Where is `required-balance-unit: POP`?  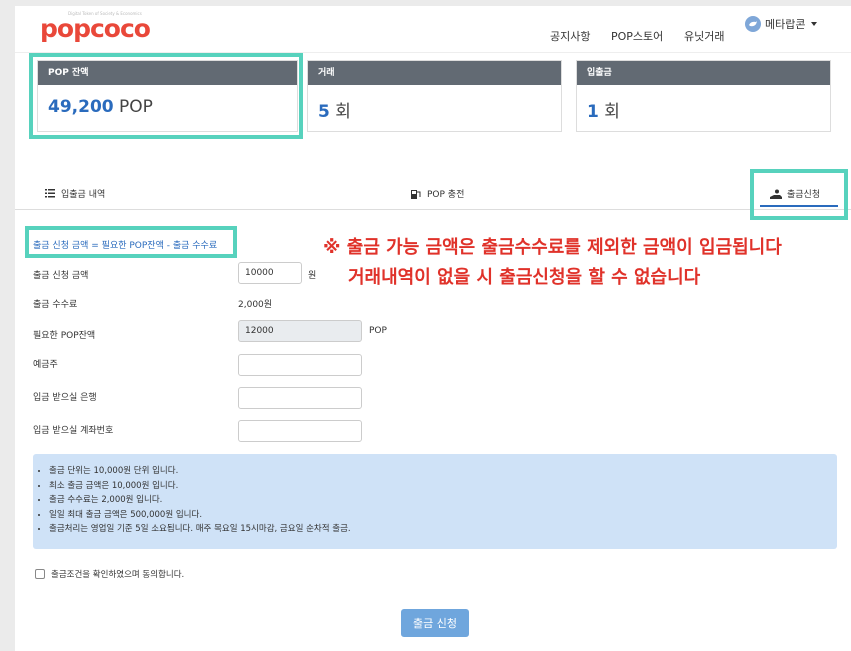 required-balance-unit: POP is located at coordinates (378, 331).